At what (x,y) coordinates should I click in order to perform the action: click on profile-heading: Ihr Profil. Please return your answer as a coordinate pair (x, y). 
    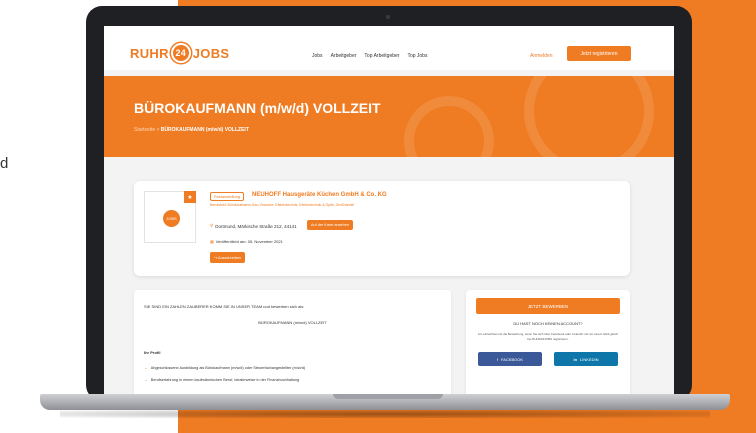
    Looking at the image, I should click on (152, 352).